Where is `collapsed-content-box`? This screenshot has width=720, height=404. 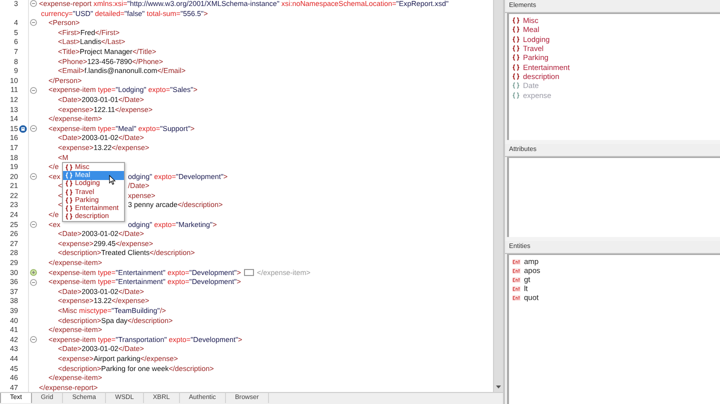
collapsed-content-box is located at coordinates (249, 272).